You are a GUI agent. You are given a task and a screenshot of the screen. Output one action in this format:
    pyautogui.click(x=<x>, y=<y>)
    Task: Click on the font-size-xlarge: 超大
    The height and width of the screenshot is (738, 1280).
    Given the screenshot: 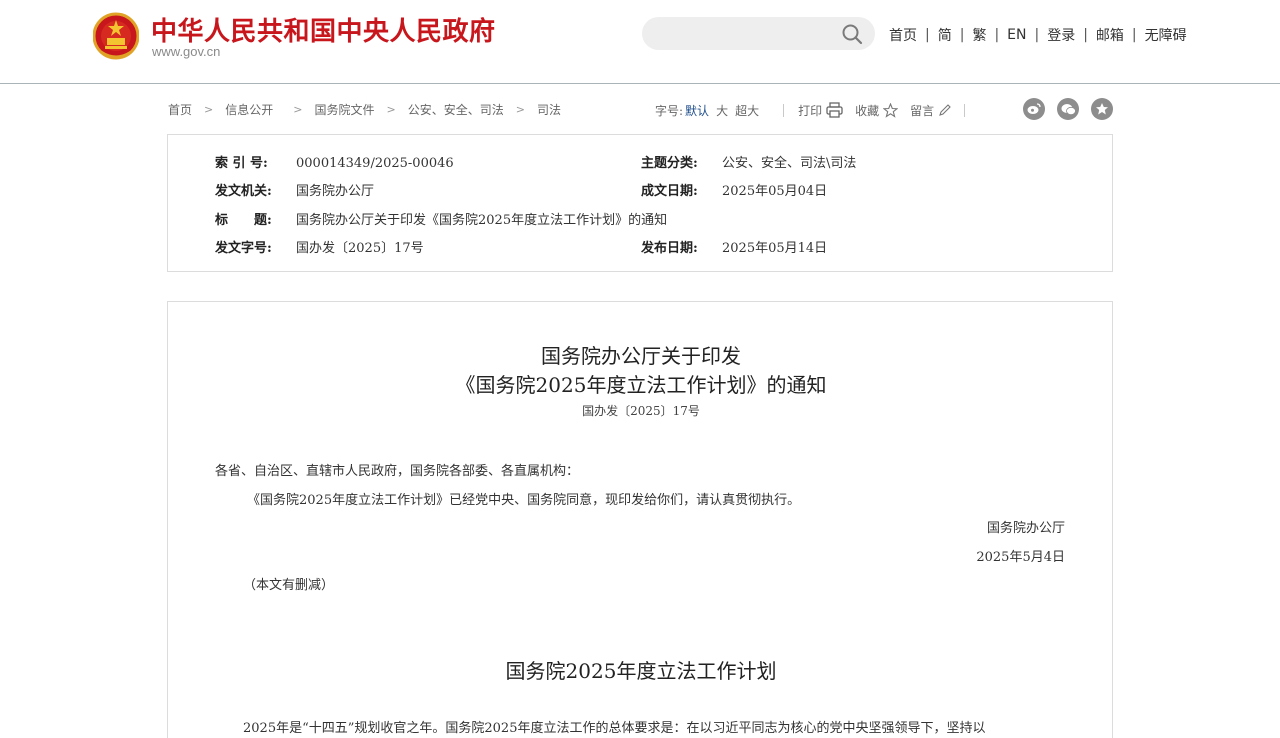 What is the action you would take?
    pyautogui.click(x=747, y=110)
    